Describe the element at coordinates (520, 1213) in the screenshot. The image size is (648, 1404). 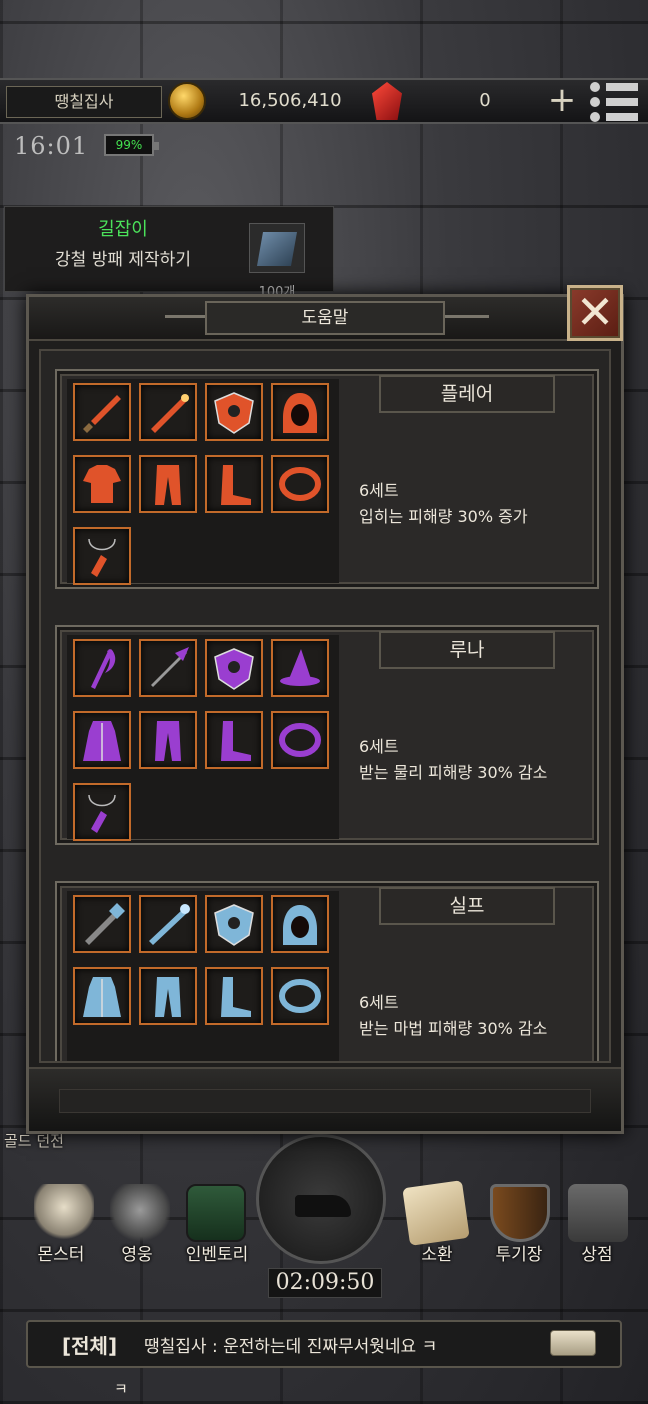
I see `arena-shield-icon` at that location.